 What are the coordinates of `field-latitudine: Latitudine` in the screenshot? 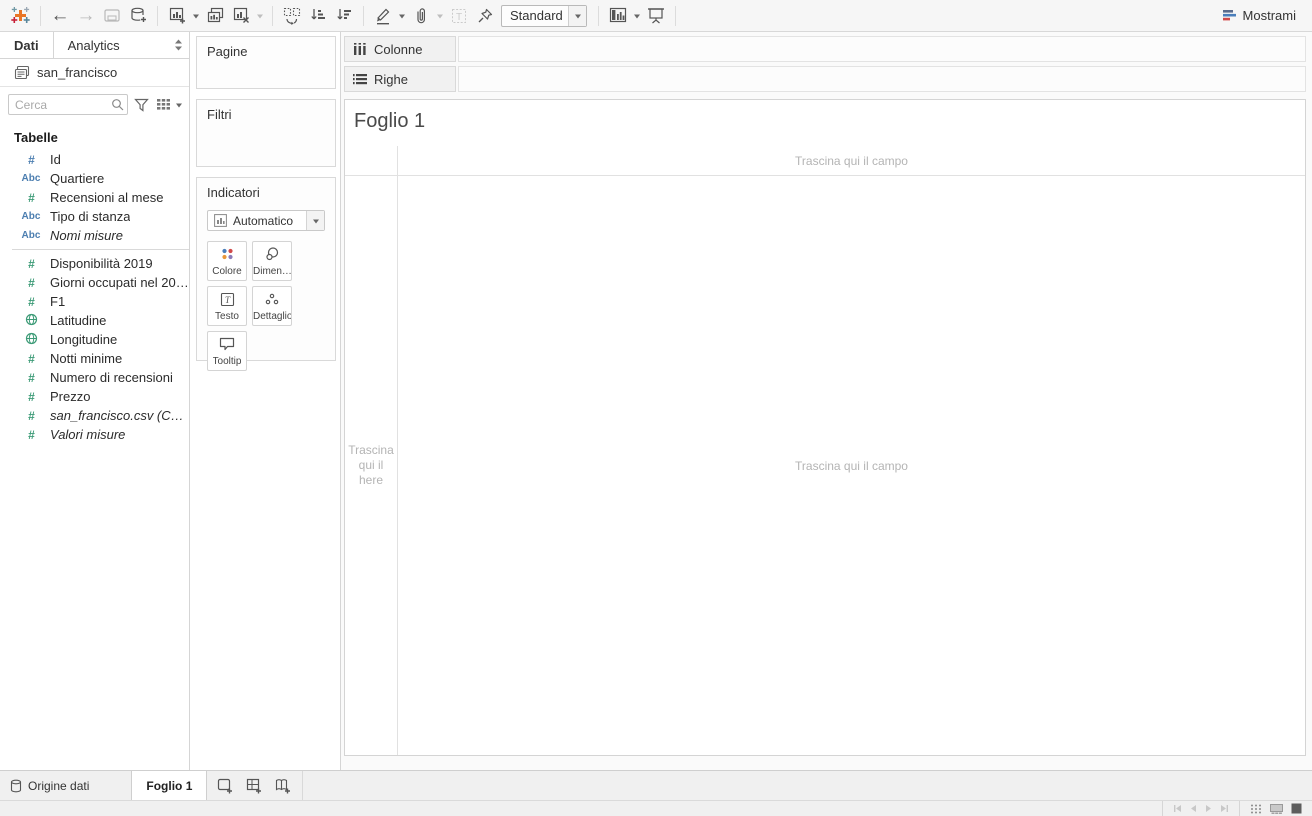 It's located at (94, 320).